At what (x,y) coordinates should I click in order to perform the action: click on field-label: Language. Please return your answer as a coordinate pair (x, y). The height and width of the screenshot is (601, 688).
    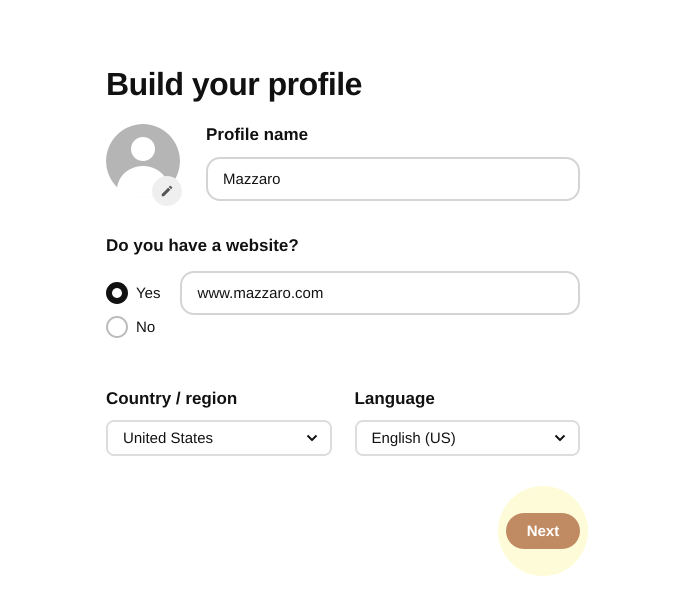
    Looking at the image, I should click on (395, 399).